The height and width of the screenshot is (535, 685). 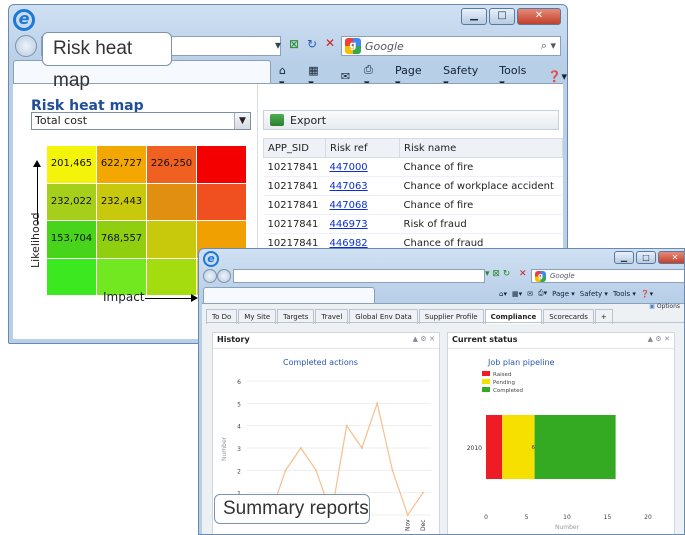 I want to click on options-link: ▣ Options, so click(x=664, y=306).